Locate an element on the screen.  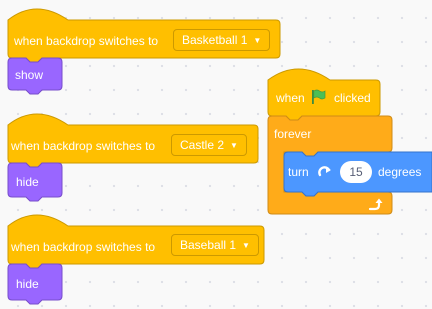
backdrop-dropdown-1: Basketball 1 ▼ is located at coordinates (222, 40).